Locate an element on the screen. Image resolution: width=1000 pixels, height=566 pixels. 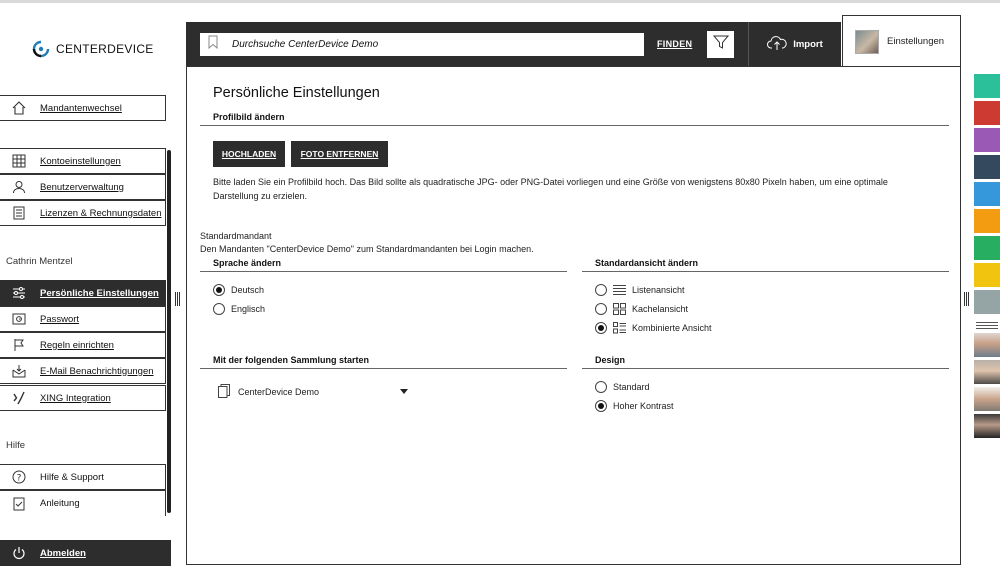
view-option-list: Listenansicht is located at coordinates (640, 290).